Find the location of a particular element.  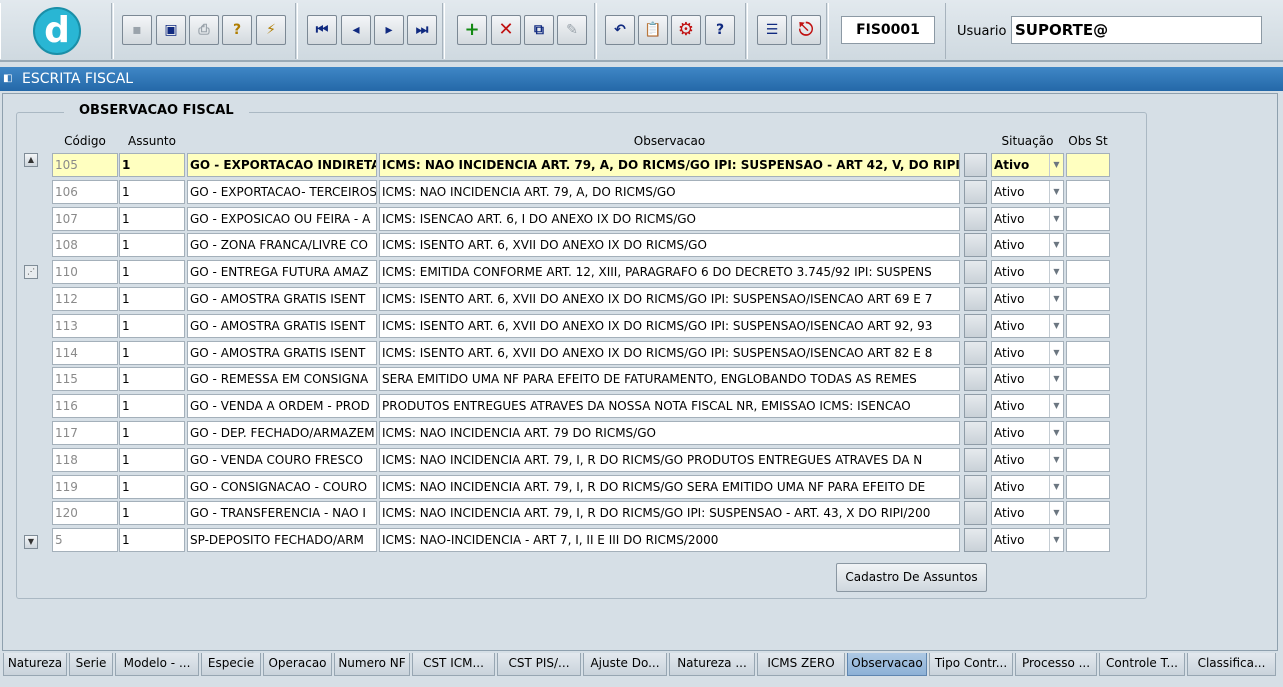

codigo-field: 120 is located at coordinates (85, 513).